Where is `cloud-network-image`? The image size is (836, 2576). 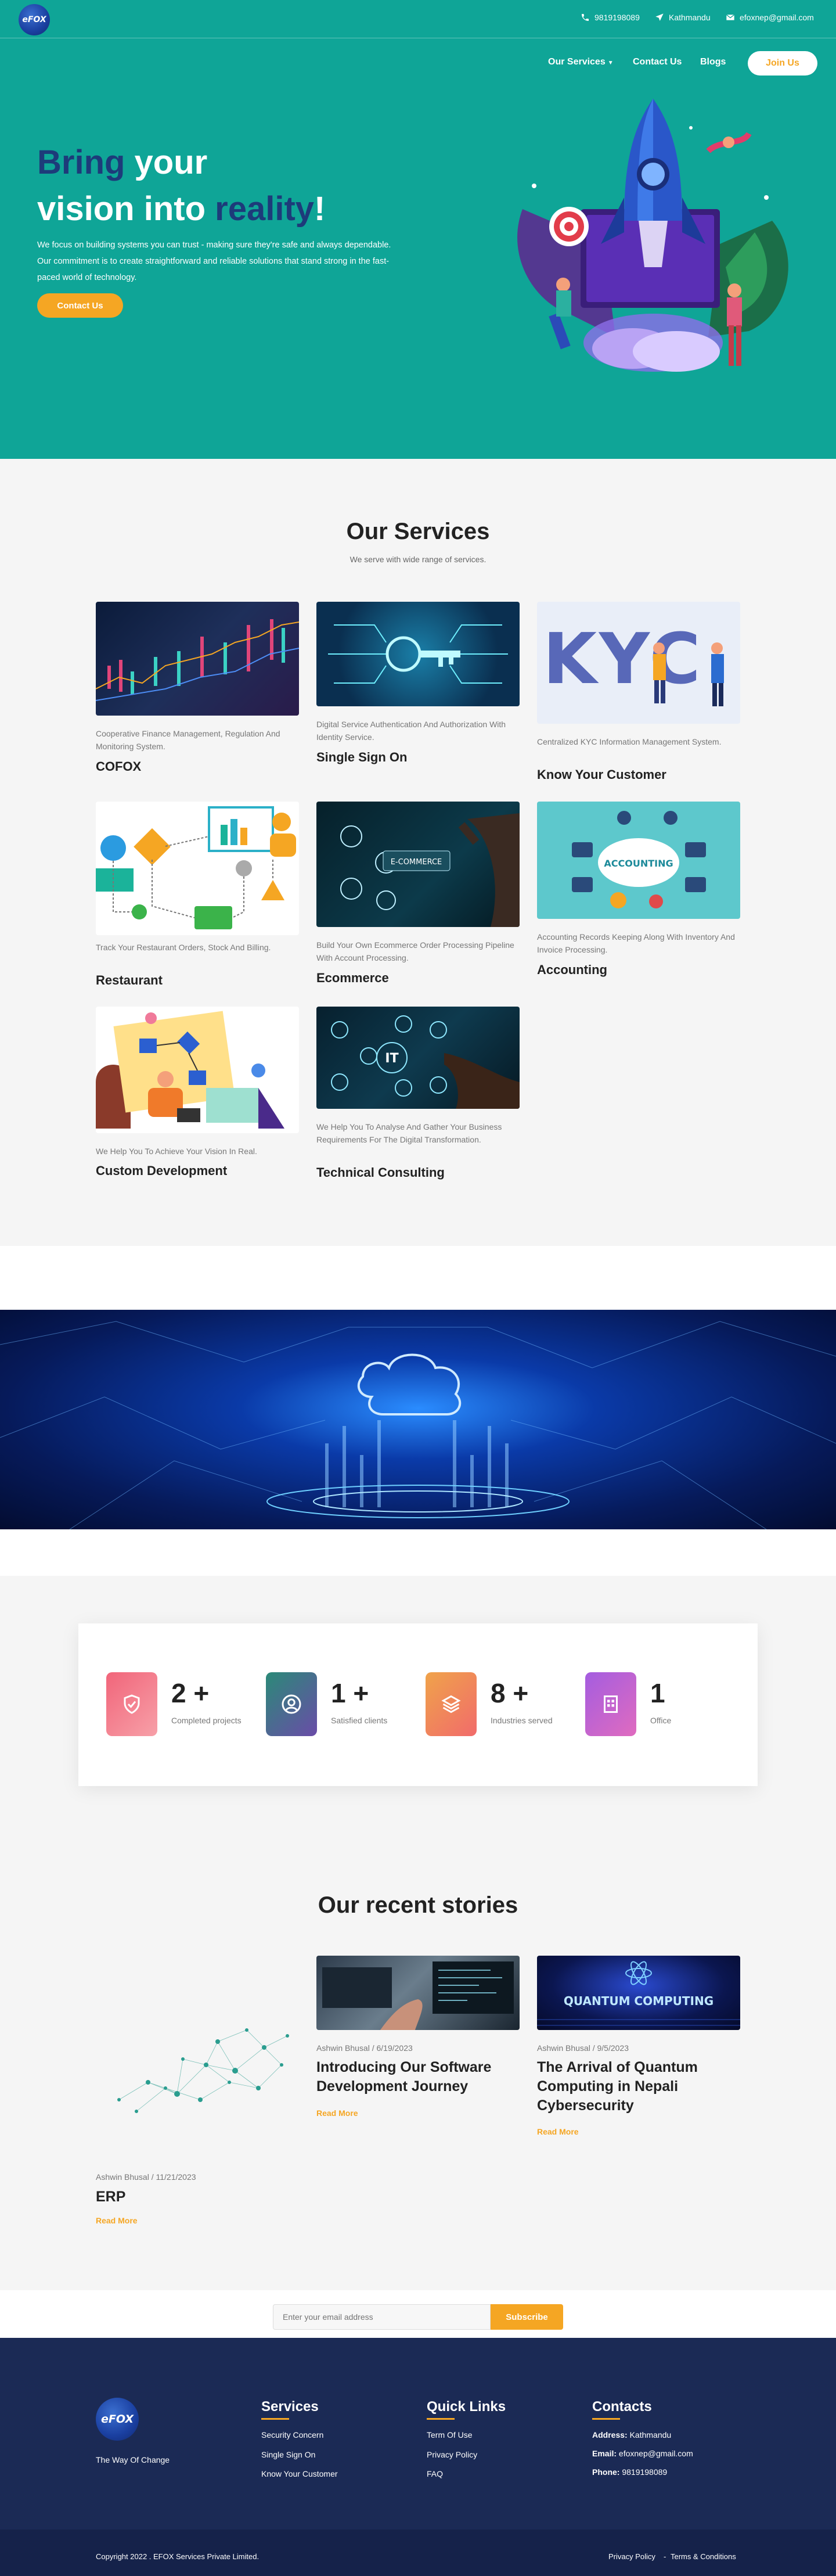
cloud-network-image is located at coordinates (418, 1425).